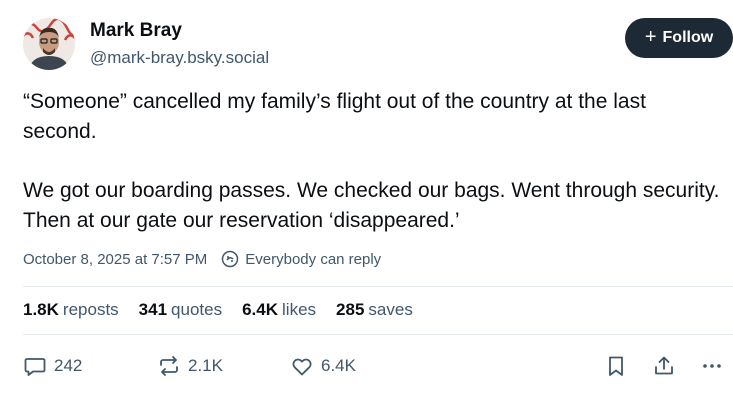 The height and width of the screenshot is (403, 733). What do you see at coordinates (650, 37) in the screenshot?
I see `plus-icon: +` at bounding box center [650, 37].